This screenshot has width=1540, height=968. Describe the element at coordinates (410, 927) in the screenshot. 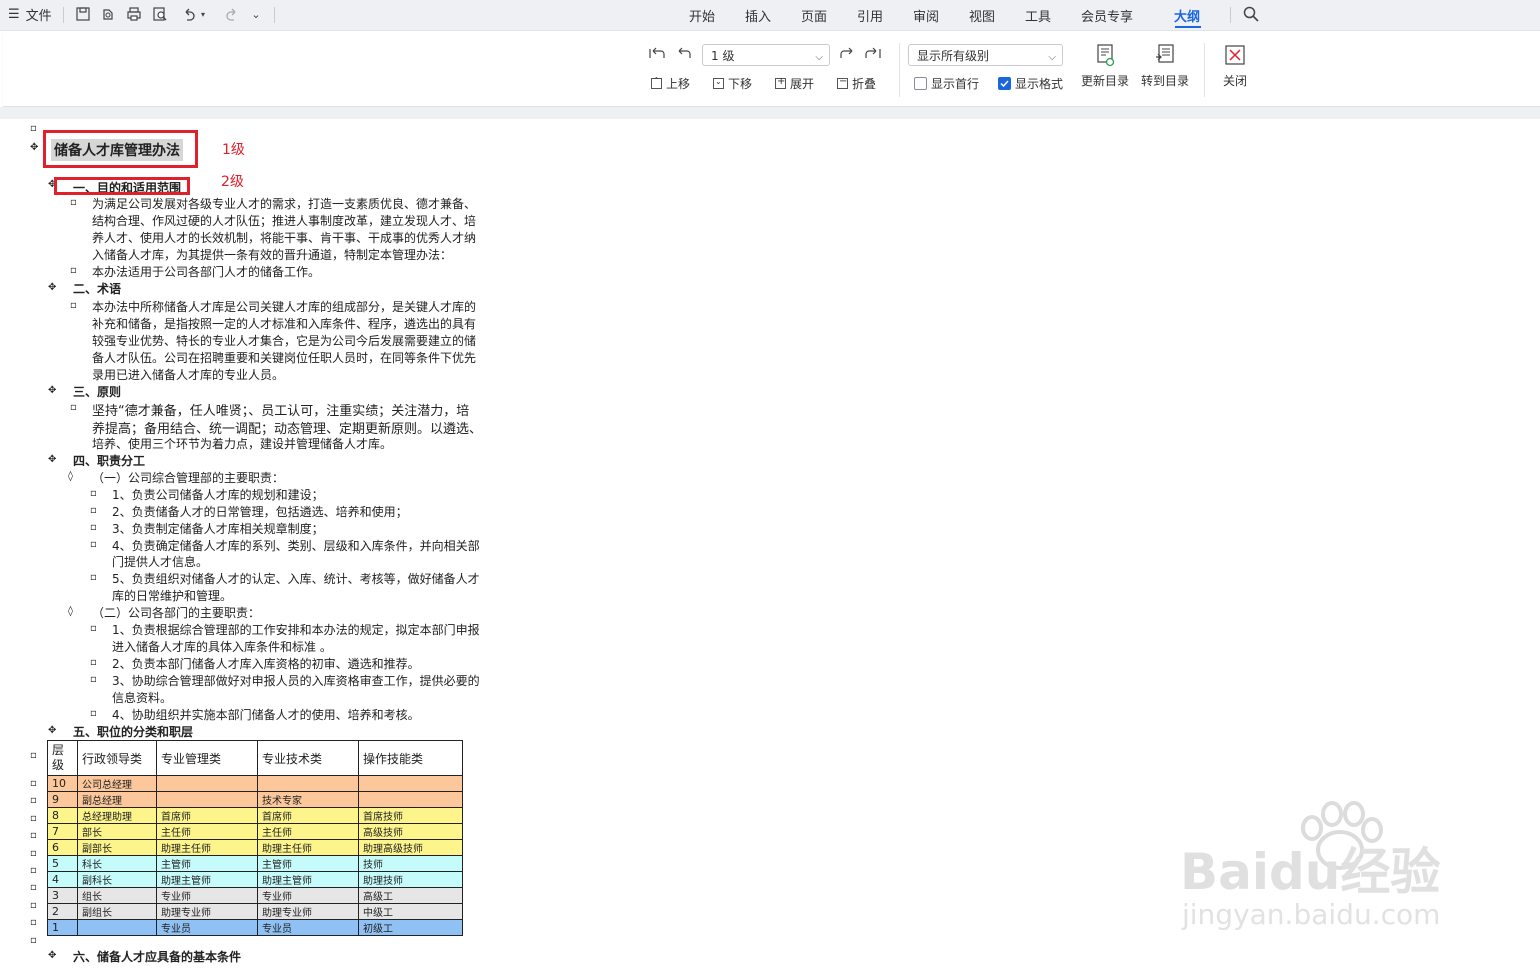

I see `table-cell: 初级工` at that location.